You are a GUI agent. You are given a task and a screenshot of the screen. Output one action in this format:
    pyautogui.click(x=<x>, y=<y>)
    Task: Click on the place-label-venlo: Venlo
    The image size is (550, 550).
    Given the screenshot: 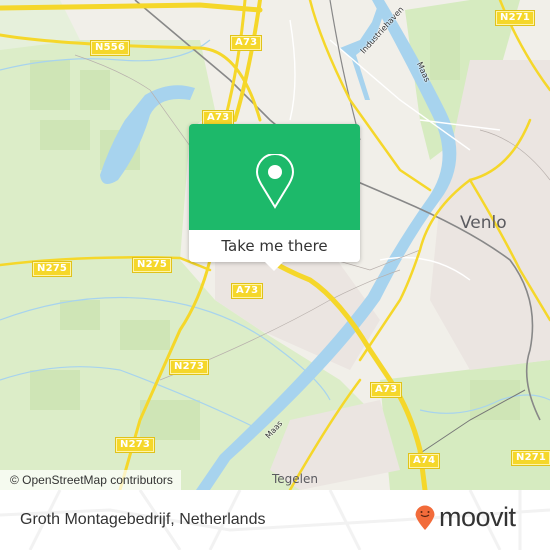 What is the action you would take?
    pyautogui.click(x=483, y=223)
    